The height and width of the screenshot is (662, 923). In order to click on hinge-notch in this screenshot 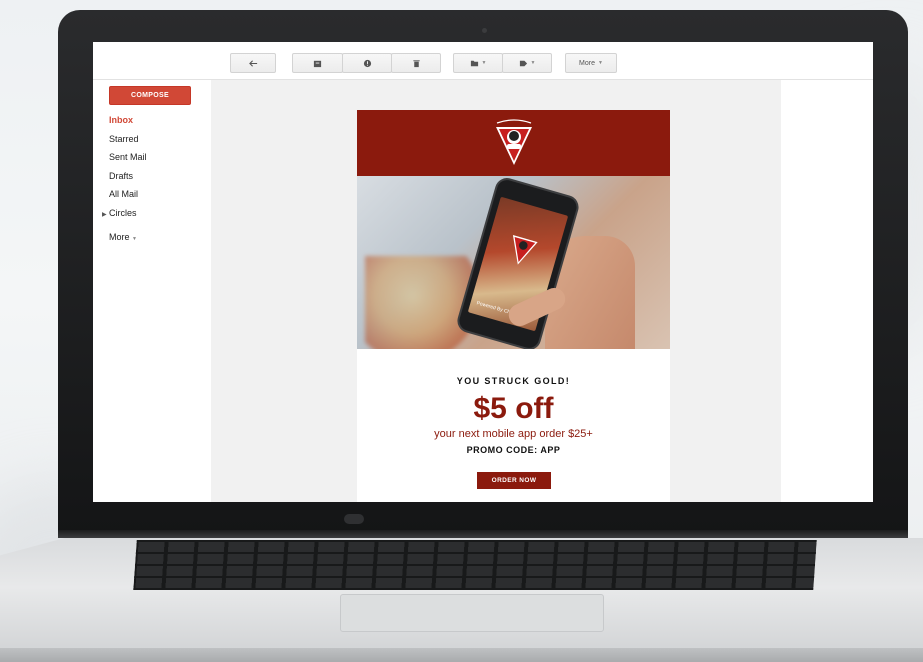, I will do `click(354, 519)`.